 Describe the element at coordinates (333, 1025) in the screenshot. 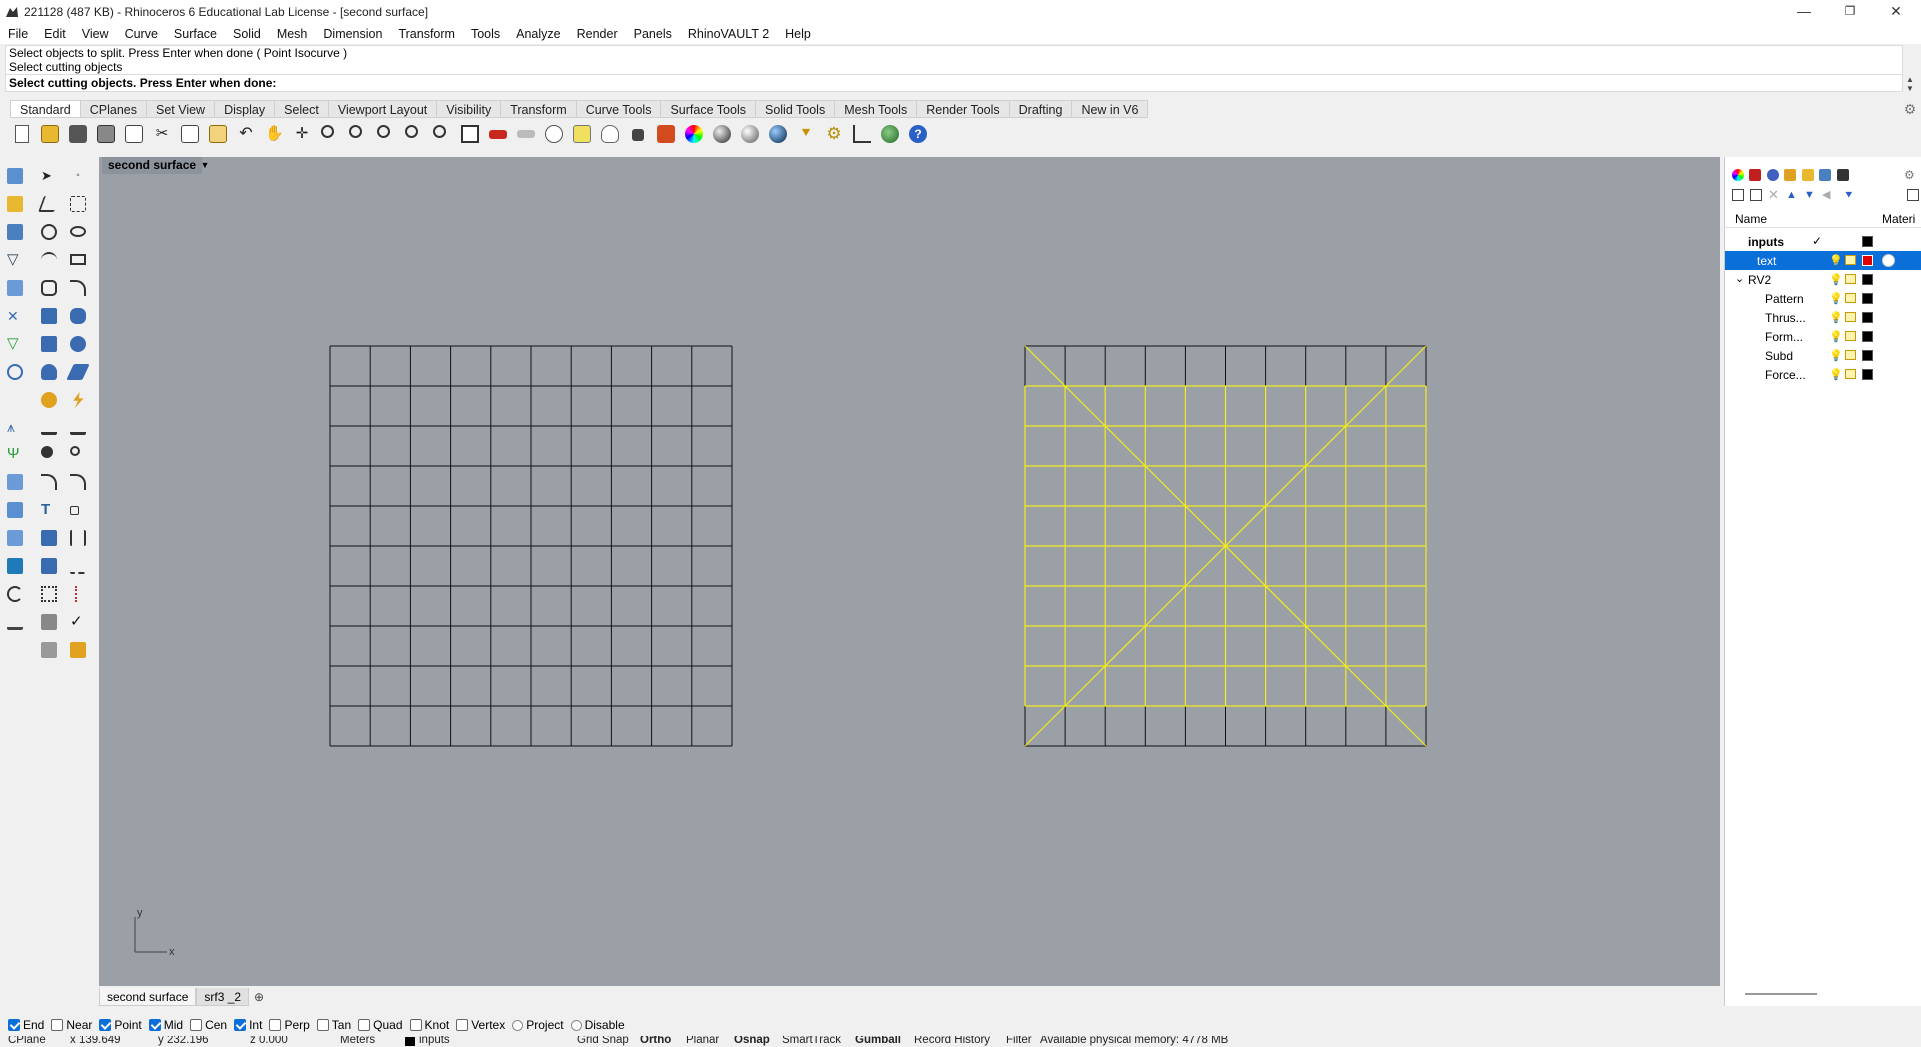

I see `osnap-tan: Tan` at that location.